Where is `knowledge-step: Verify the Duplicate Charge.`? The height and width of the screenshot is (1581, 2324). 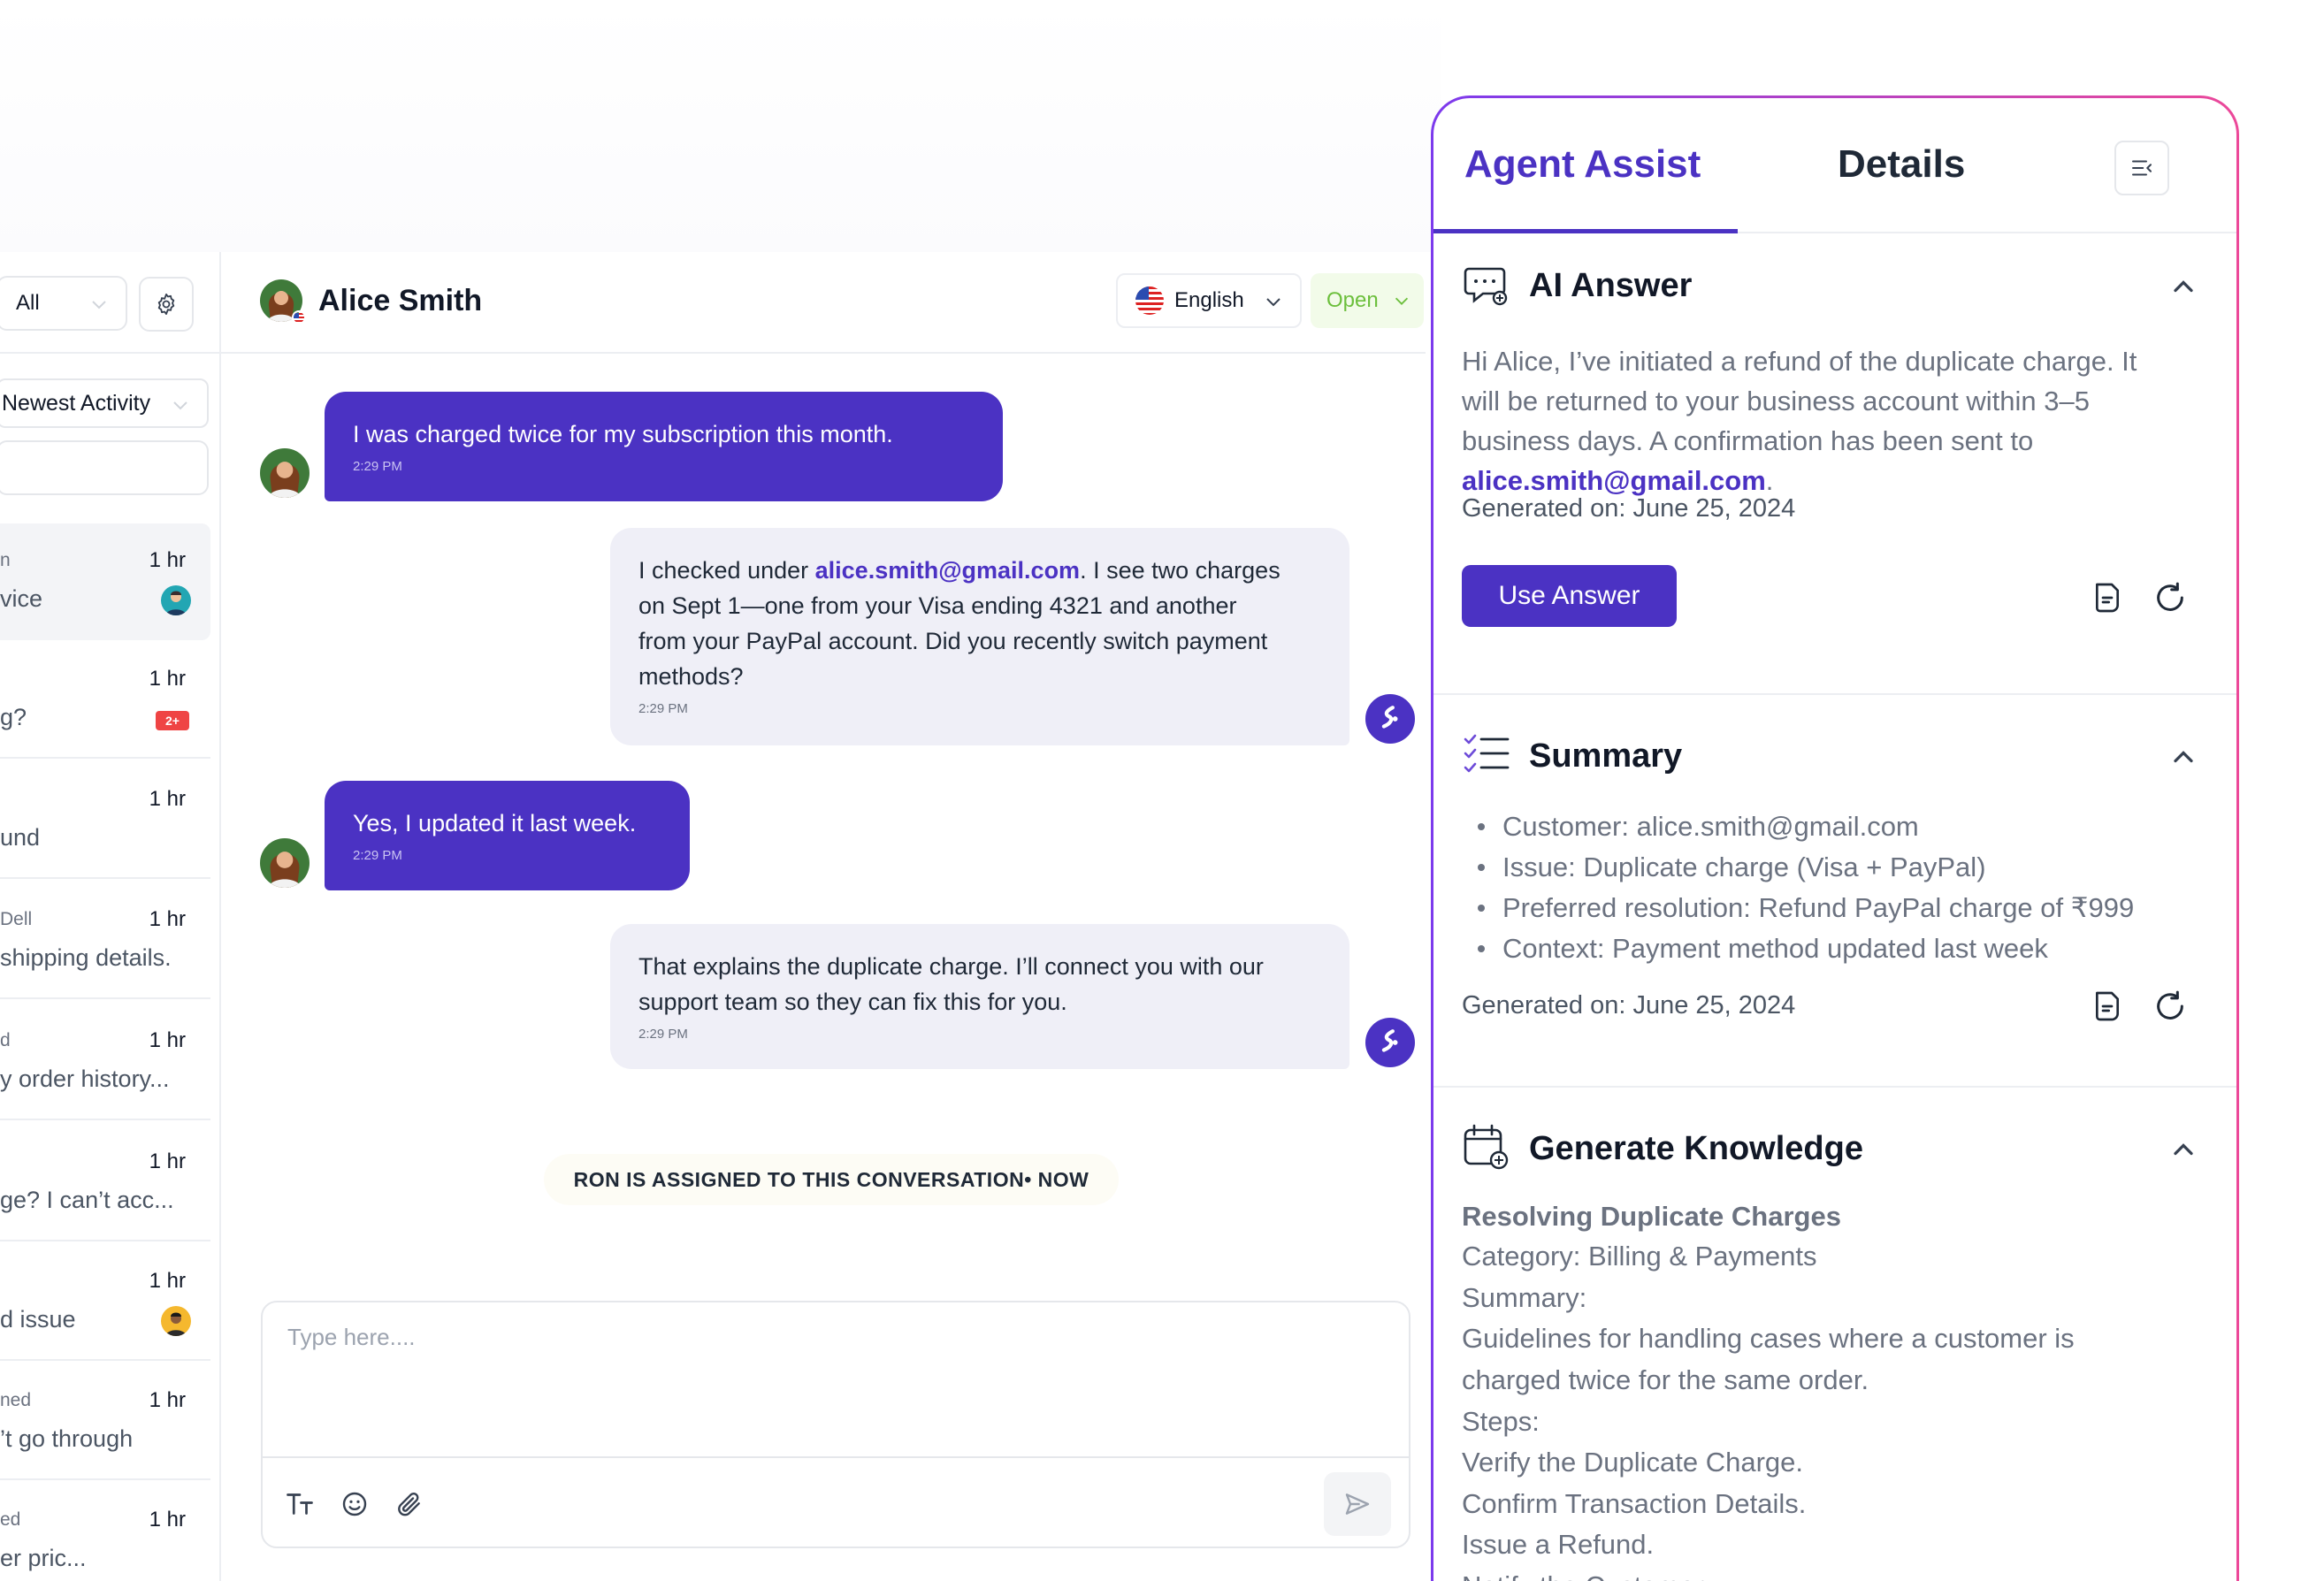
knowledge-step: Verify the Duplicate Charge. is located at coordinates (1632, 1462).